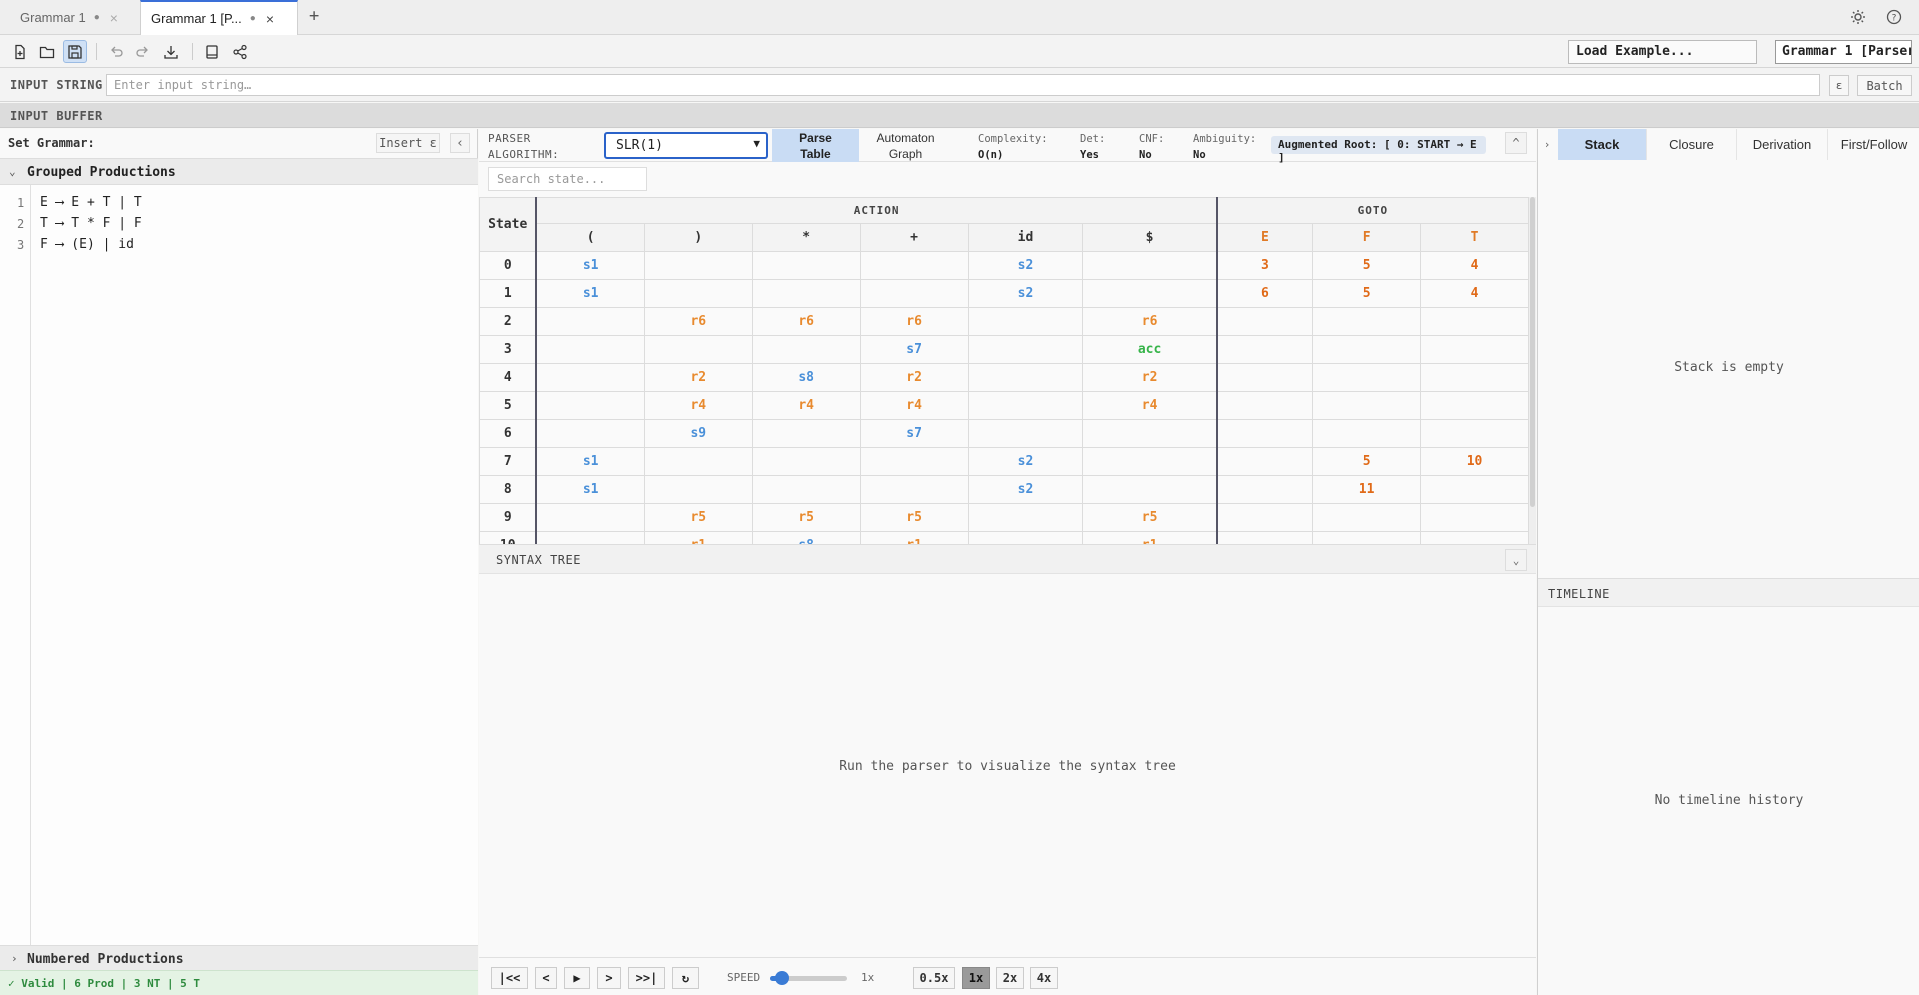  What do you see at coordinates (698, 517) in the screenshot?
I see `action-cell: r5` at bounding box center [698, 517].